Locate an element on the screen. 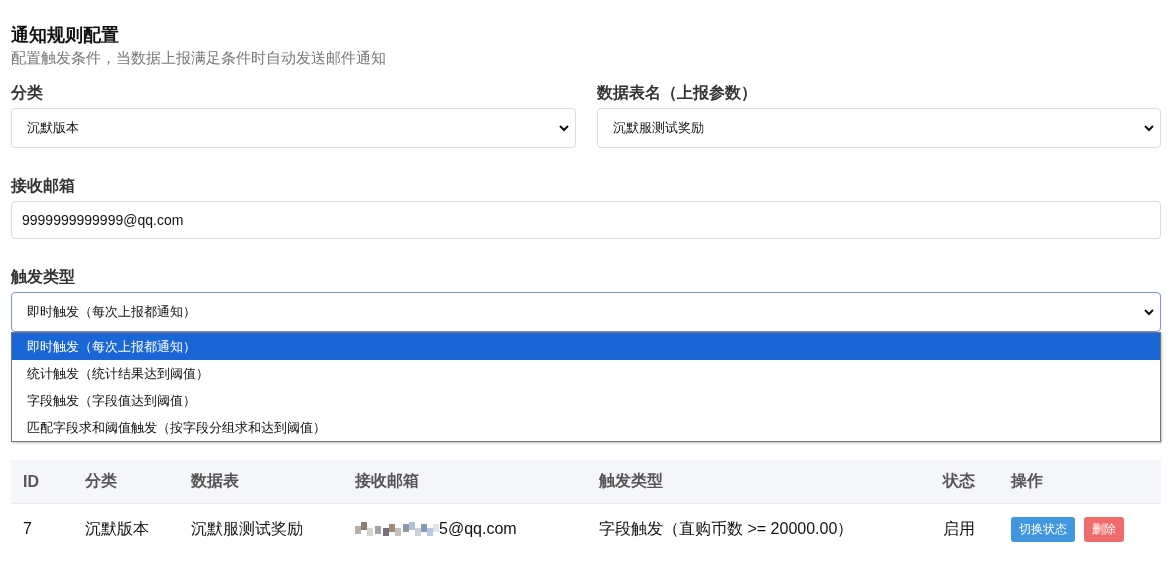 The height and width of the screenshot is (570, 1176). table-cell-text: 沉默版本 is located at coordinates (117, 528).